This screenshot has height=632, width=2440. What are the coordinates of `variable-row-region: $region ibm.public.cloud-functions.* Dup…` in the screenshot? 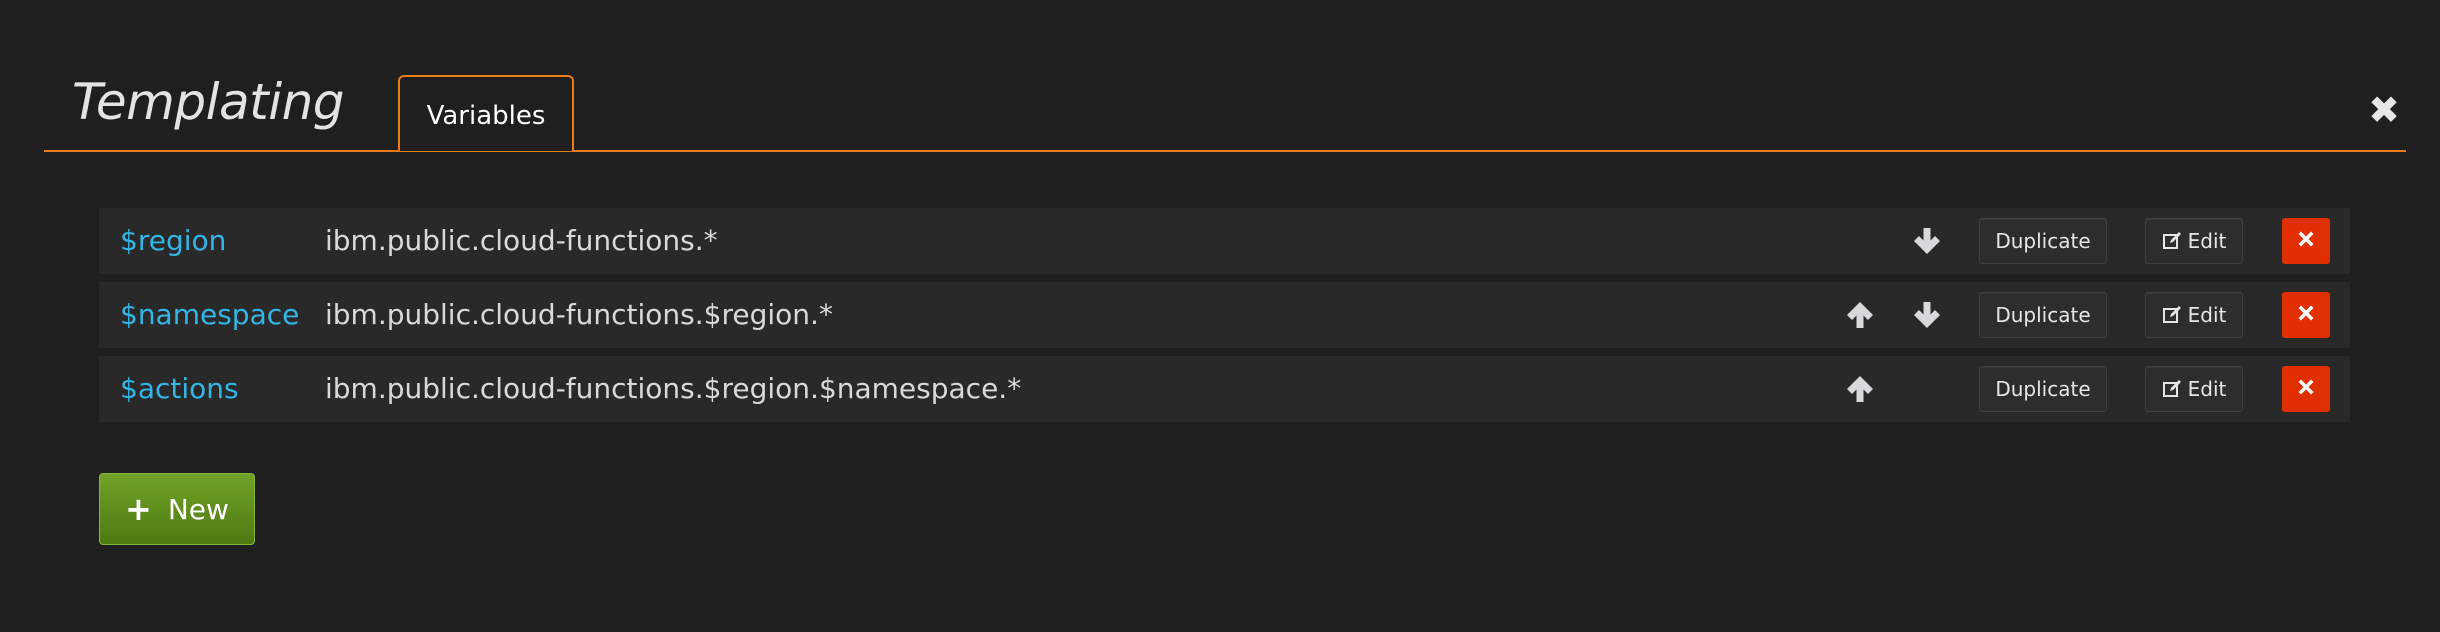 It's located at (1224, 241).